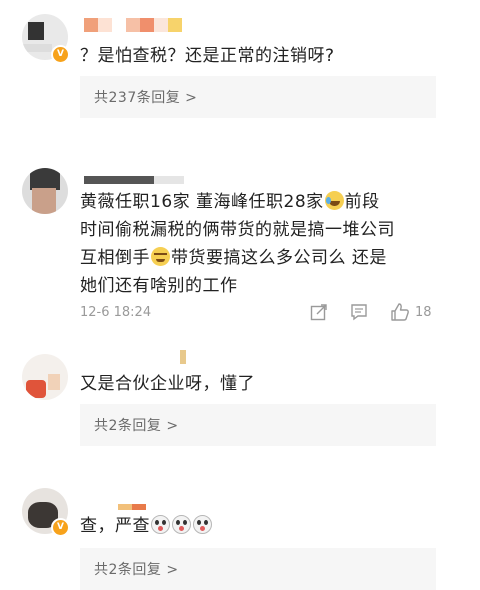 This screenshot has width=480, height=590. Describe the element at coordinates (271, 526) in the screenshot. I see `comment-text: 查，严查` at that location.